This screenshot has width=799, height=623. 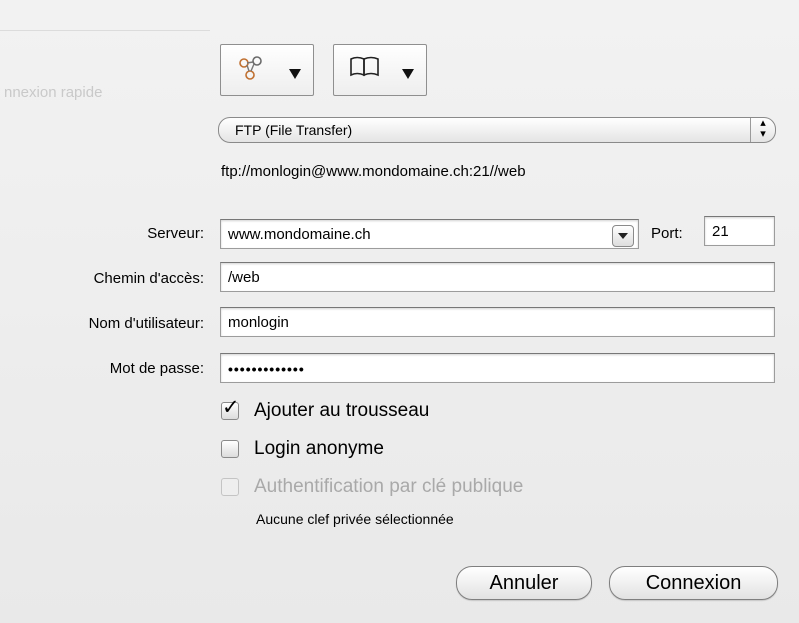 I want to click on public-key-auth-label: Authentification par clé publique, so click(x=389, y=486).